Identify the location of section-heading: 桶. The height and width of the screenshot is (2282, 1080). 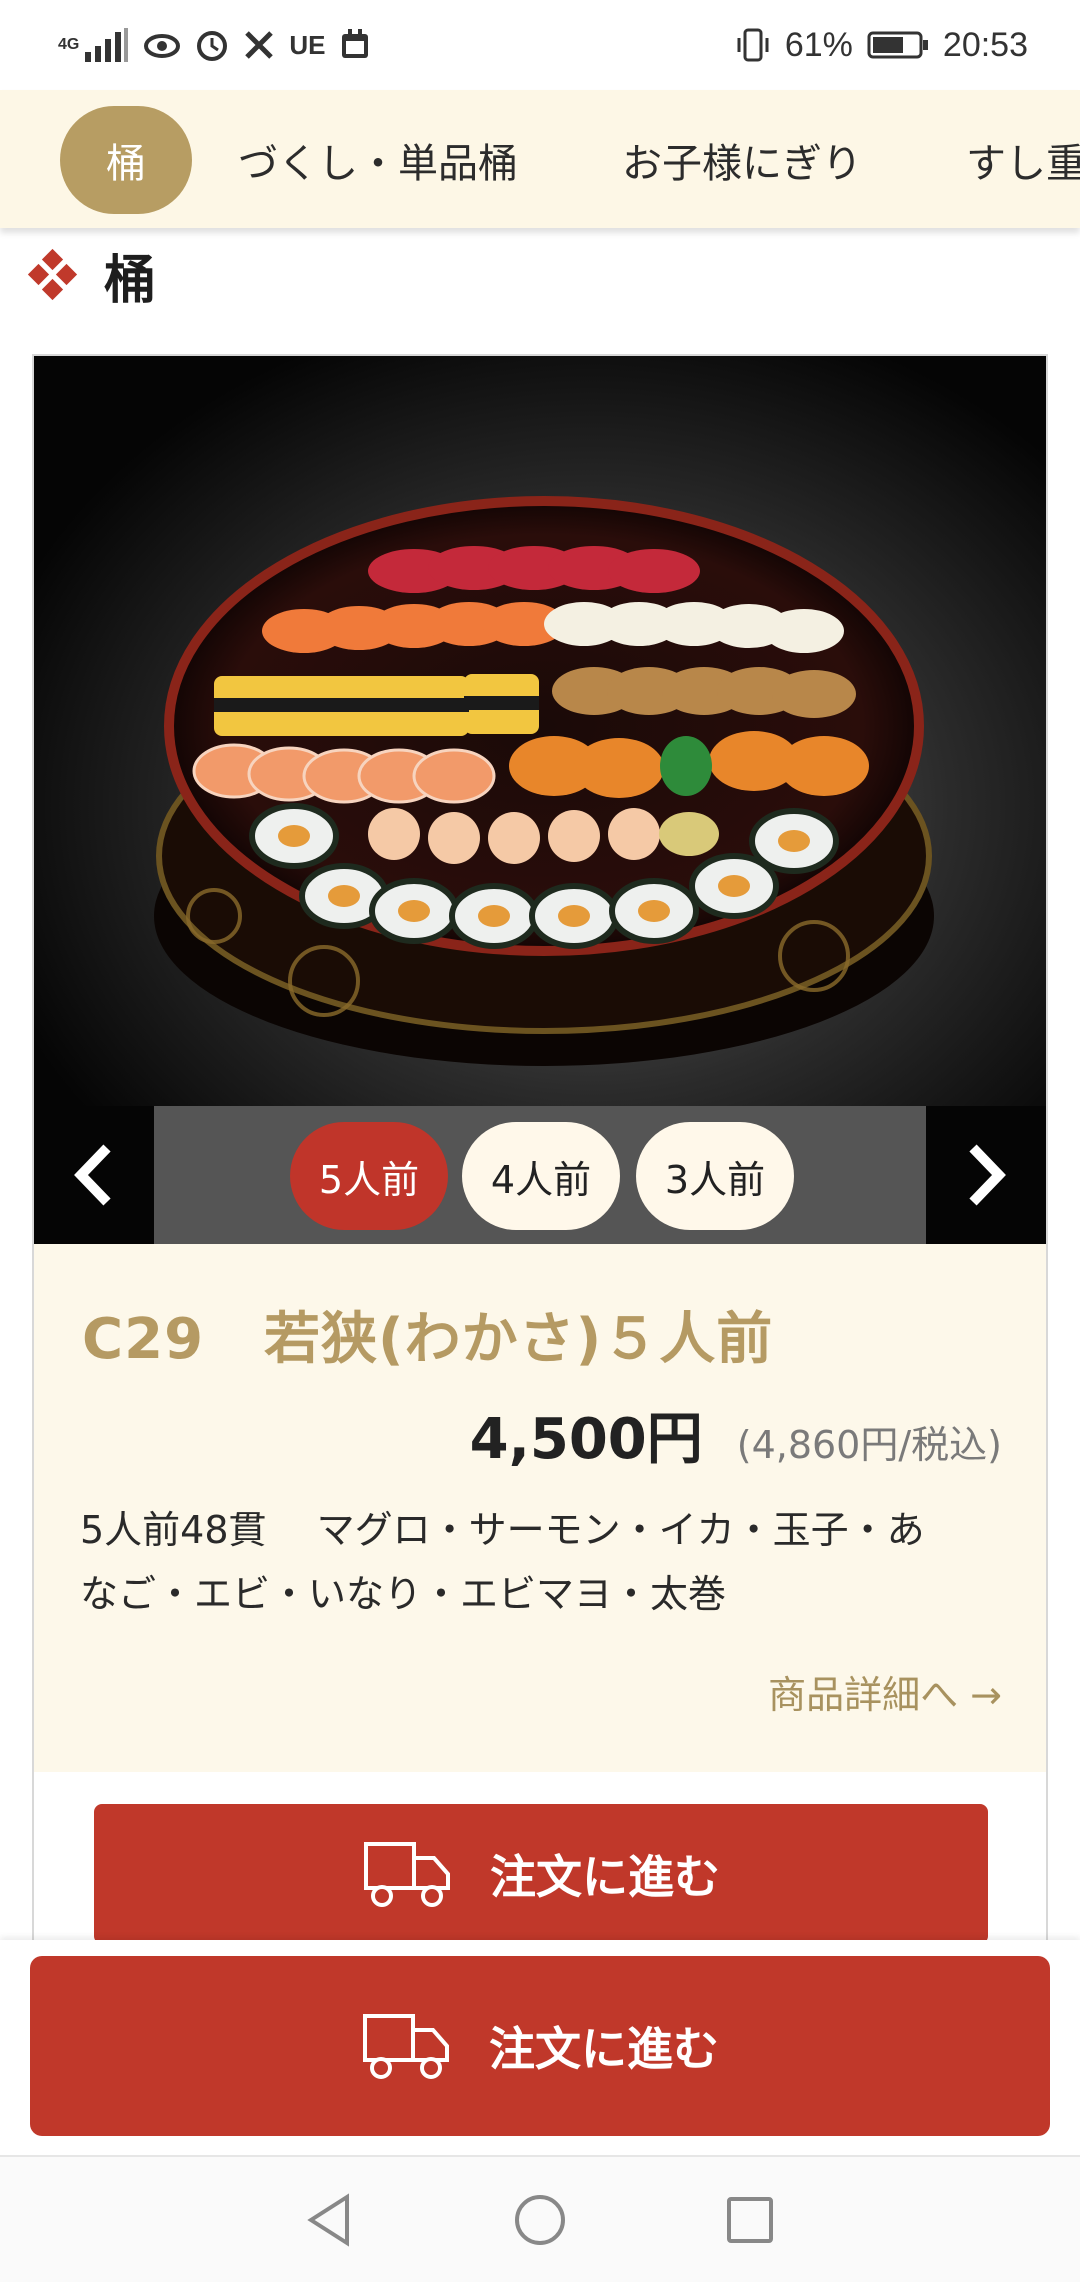
(92, 275).